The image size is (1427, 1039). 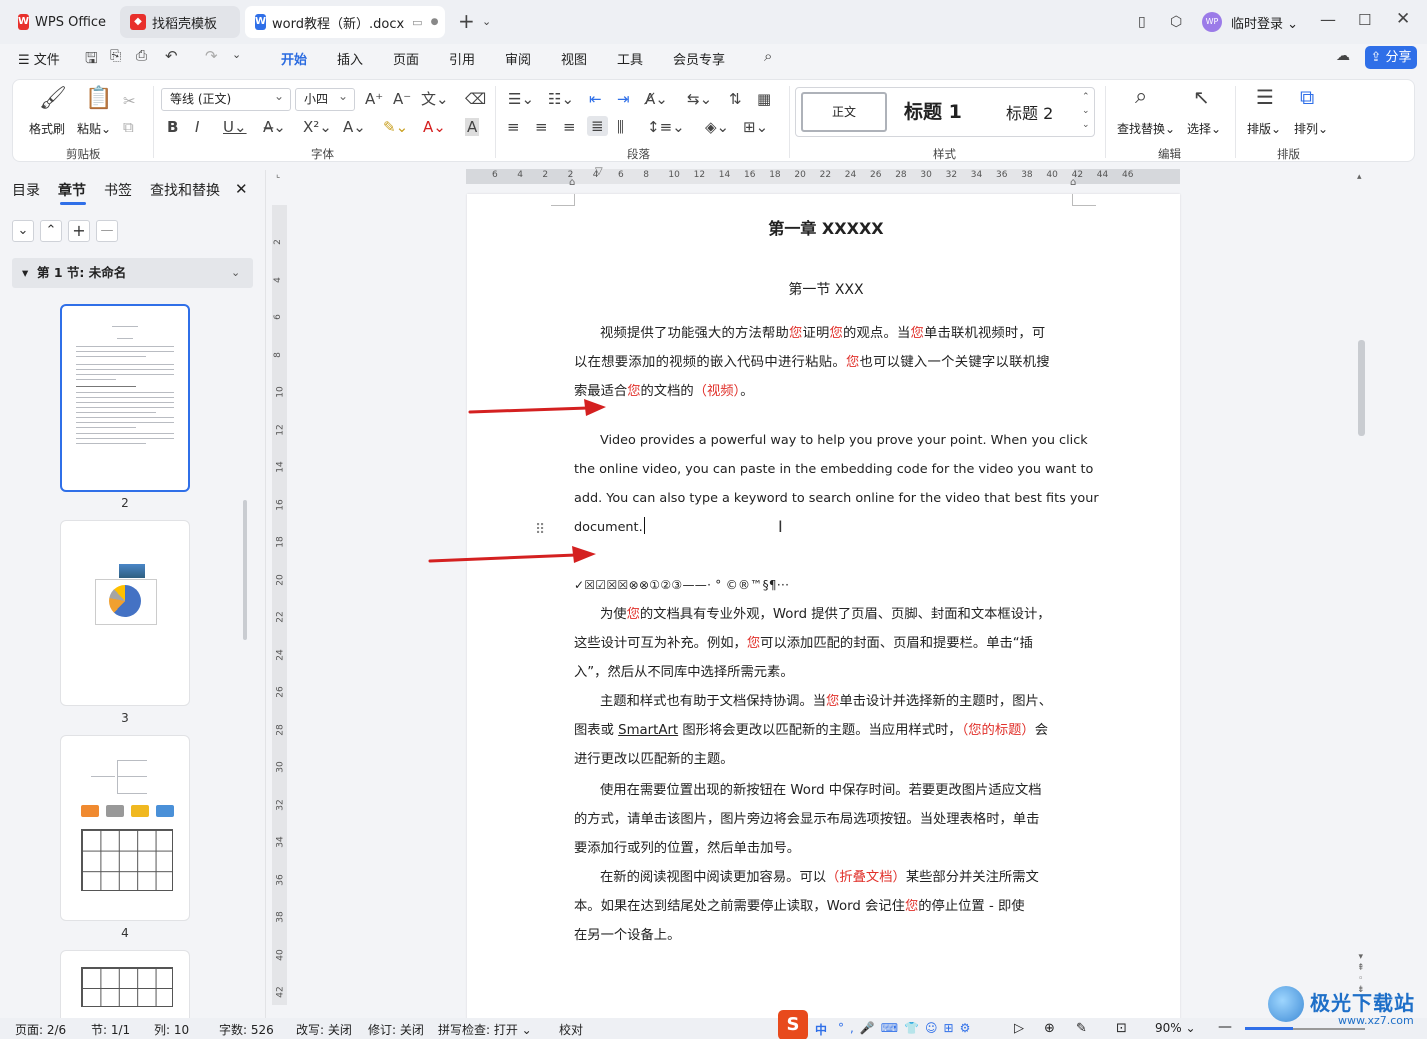 I want to click on fit-page-icon: ⊡, so click(x=1121, y=1028).